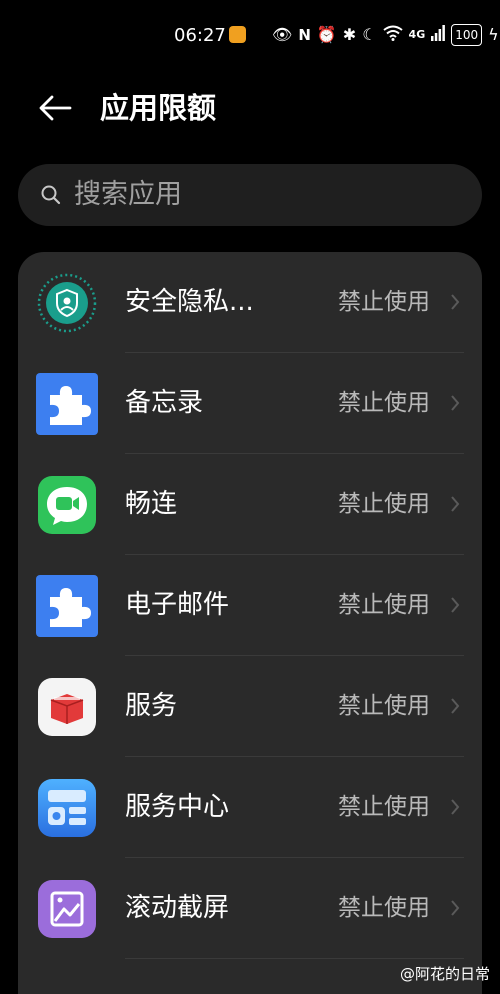 The width and height of the screenshot is (500, 994). I want to click on scroll-screenshot-icon, so click(67, 909).